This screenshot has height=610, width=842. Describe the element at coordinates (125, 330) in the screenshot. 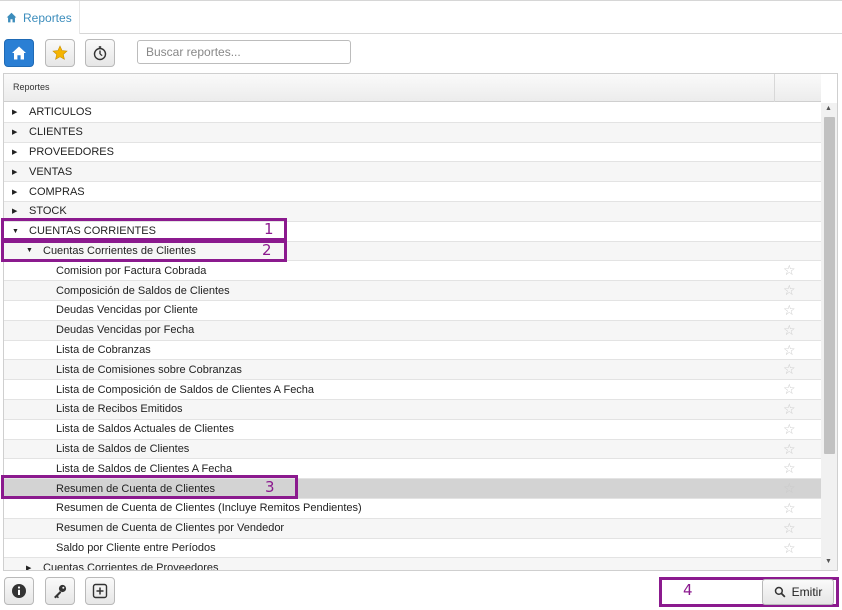

I see `row-label: Deudas Vencidas por Fecha` at that location.